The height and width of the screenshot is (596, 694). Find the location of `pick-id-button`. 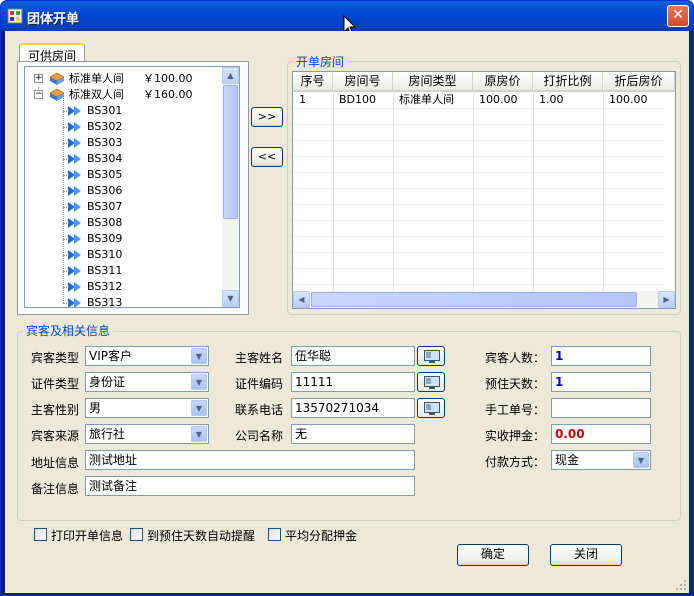

pick-id-button is located at coordinates (431, 382).